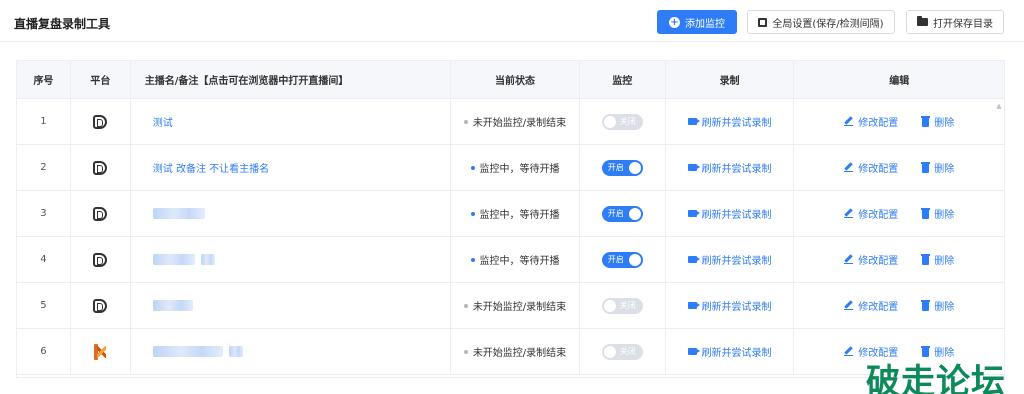 The width and height of the screenshot is (1024, 394). What do you see at coordinates (999, 106) in the screenshot?
I see `scroll-up-icon: ▲` at bounding box center [999, 106].